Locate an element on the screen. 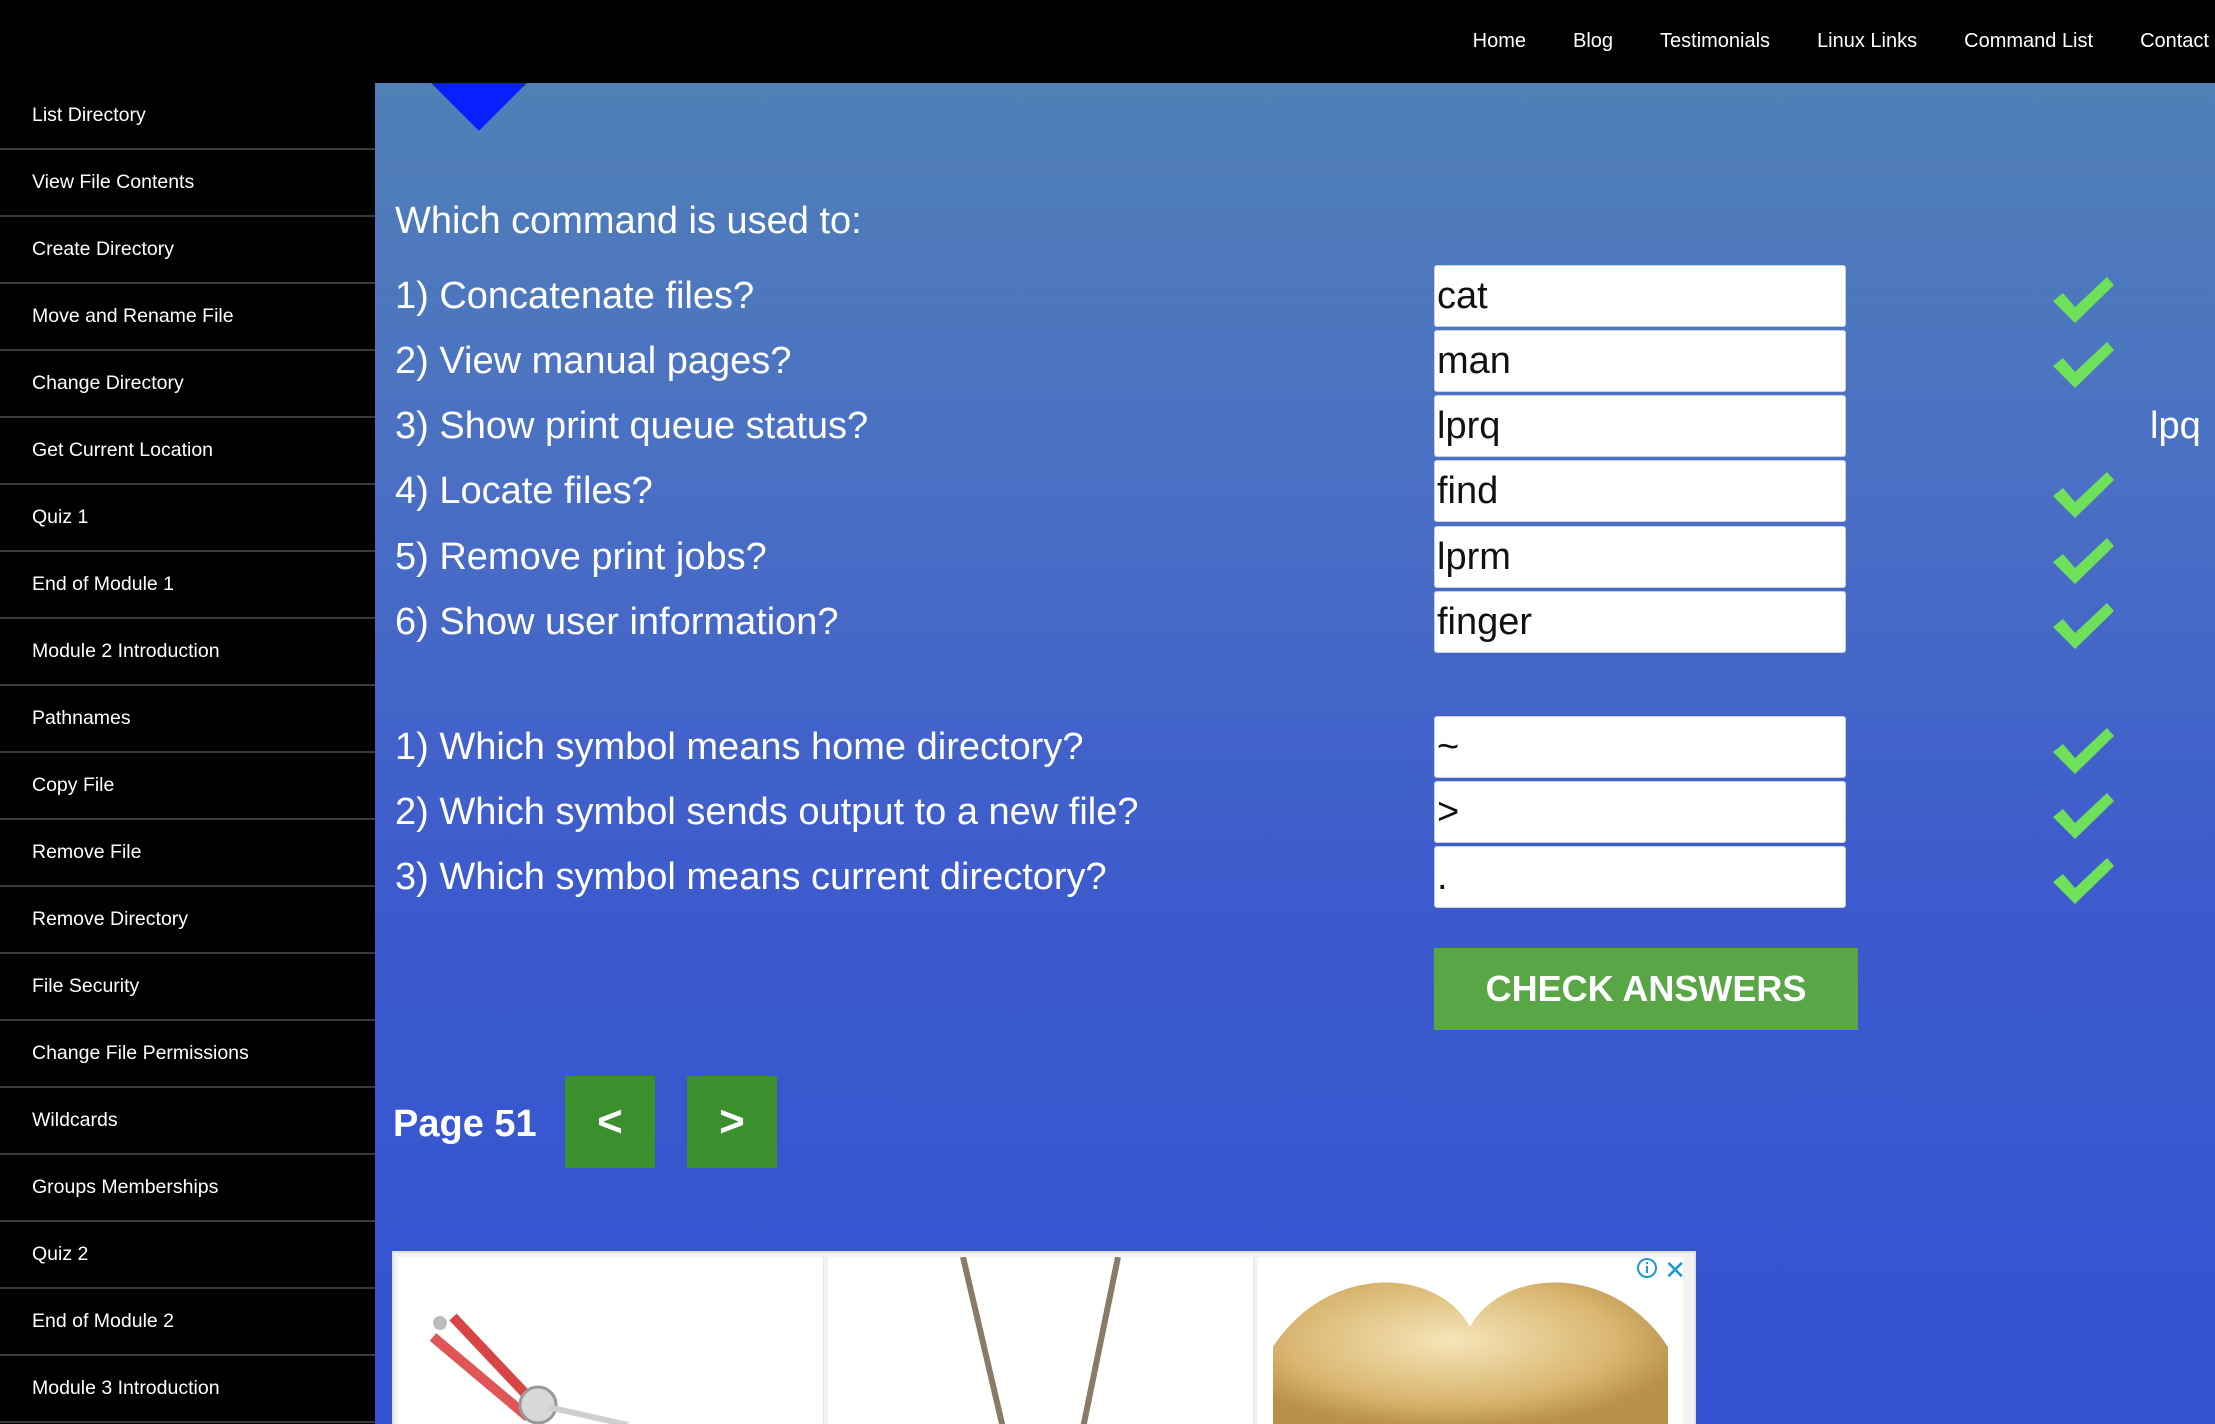 Image resolution: width=2215 pixels, height=1424 pixels. ad-image-bracelet is located at coordinates (611, 1340).